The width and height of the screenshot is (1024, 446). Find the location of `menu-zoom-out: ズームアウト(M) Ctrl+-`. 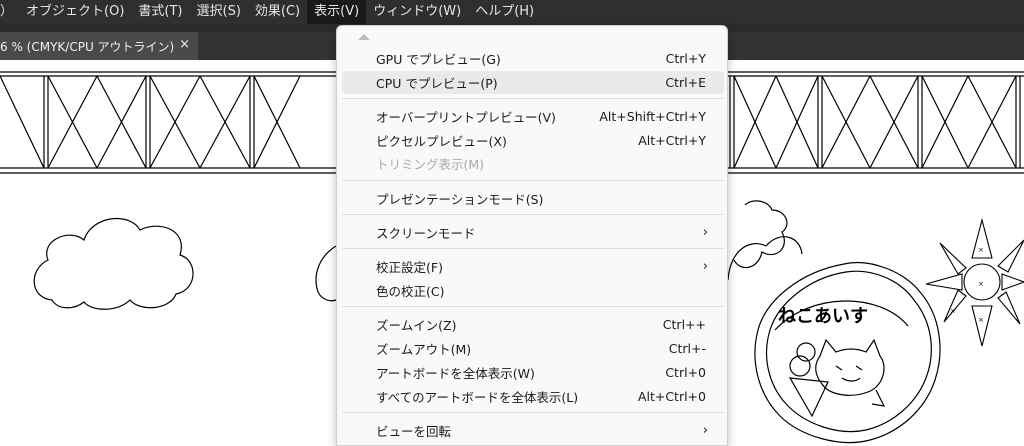

menu-zoom-out: ズームアウト(M) Ctrl+- is located at coordinates (533, 348).